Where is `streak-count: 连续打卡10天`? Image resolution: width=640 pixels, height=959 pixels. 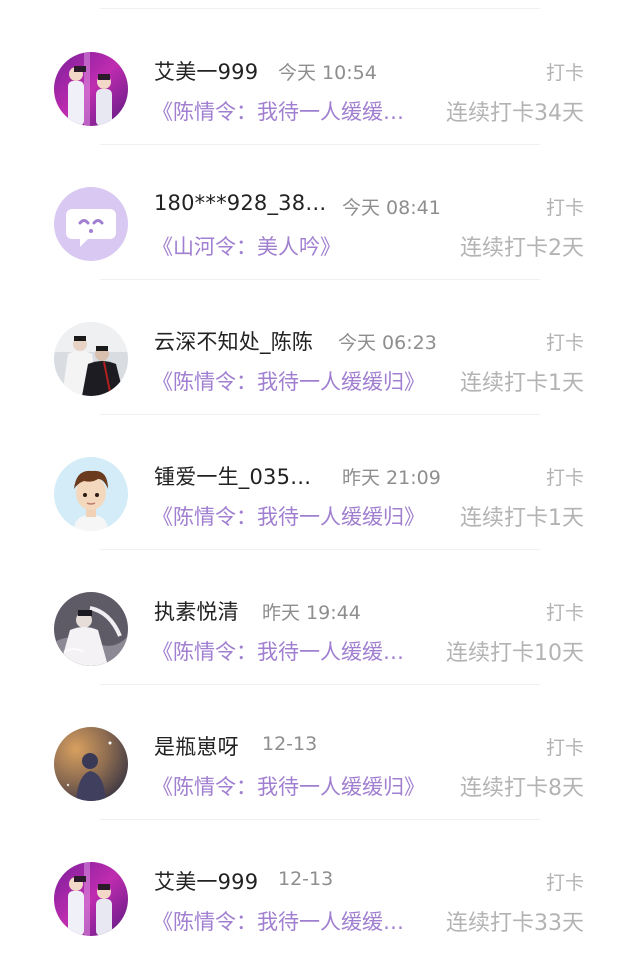
streak-count: 连续打卡10天 is located at coordinates (515, 653).